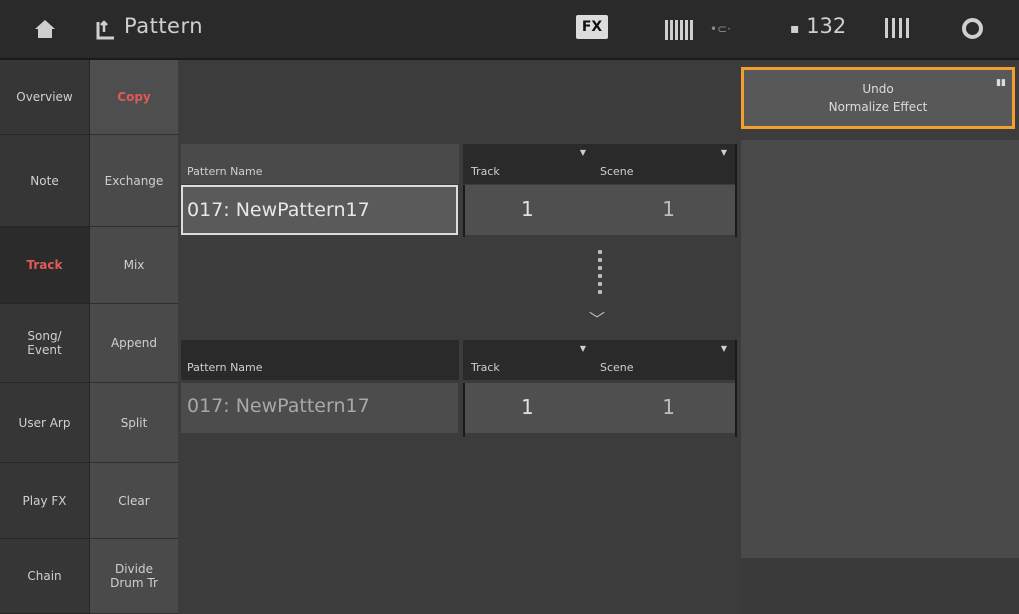  Describe the element at coordinates (164, 26) in the screenshot. I see `page-title: Pattern` at that location.